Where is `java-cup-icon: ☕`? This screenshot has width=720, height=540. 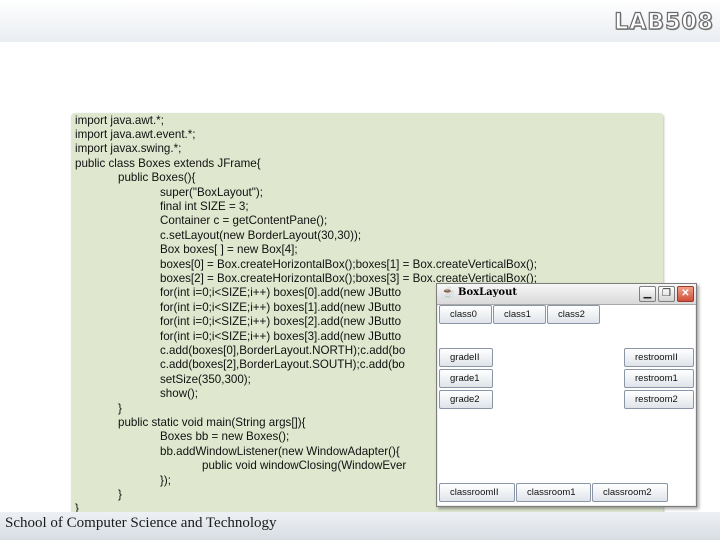 java-cup-icon: ☕ is located at coordinates (448, 293).